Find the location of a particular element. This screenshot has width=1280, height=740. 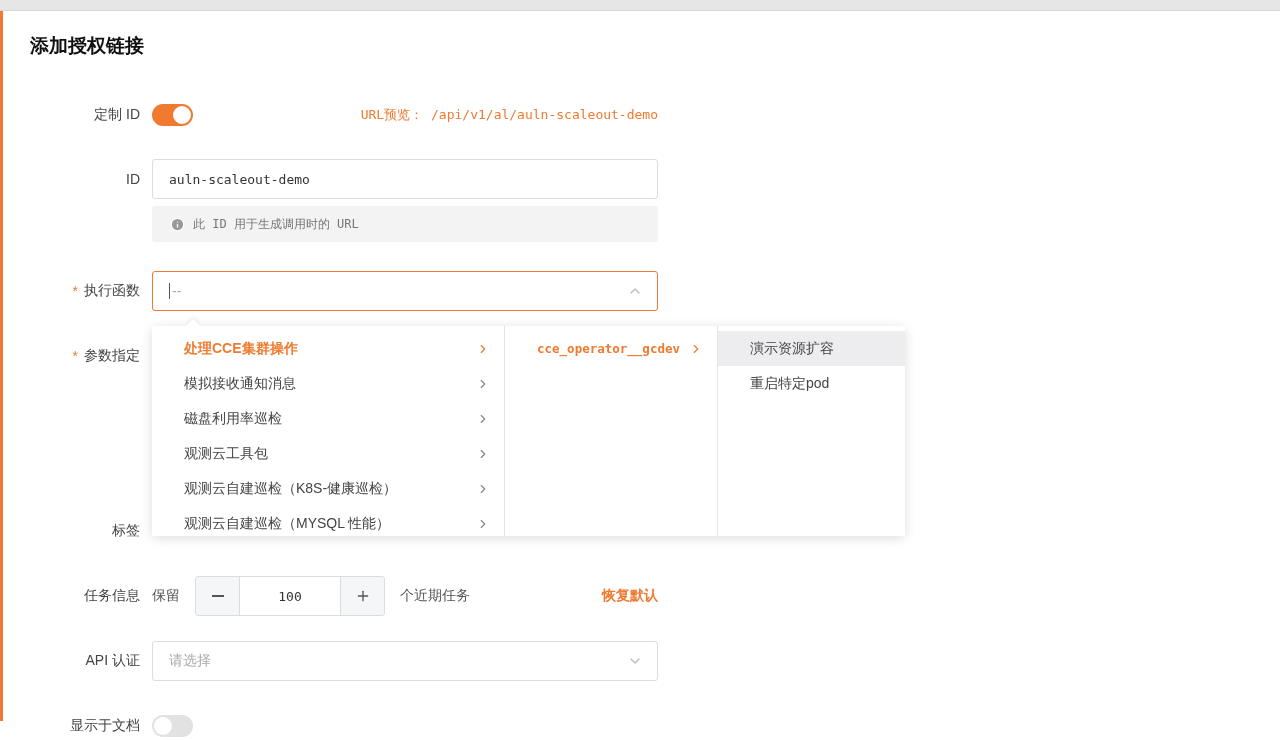

stepper-value: 100 is located at coordinates (290, 596).